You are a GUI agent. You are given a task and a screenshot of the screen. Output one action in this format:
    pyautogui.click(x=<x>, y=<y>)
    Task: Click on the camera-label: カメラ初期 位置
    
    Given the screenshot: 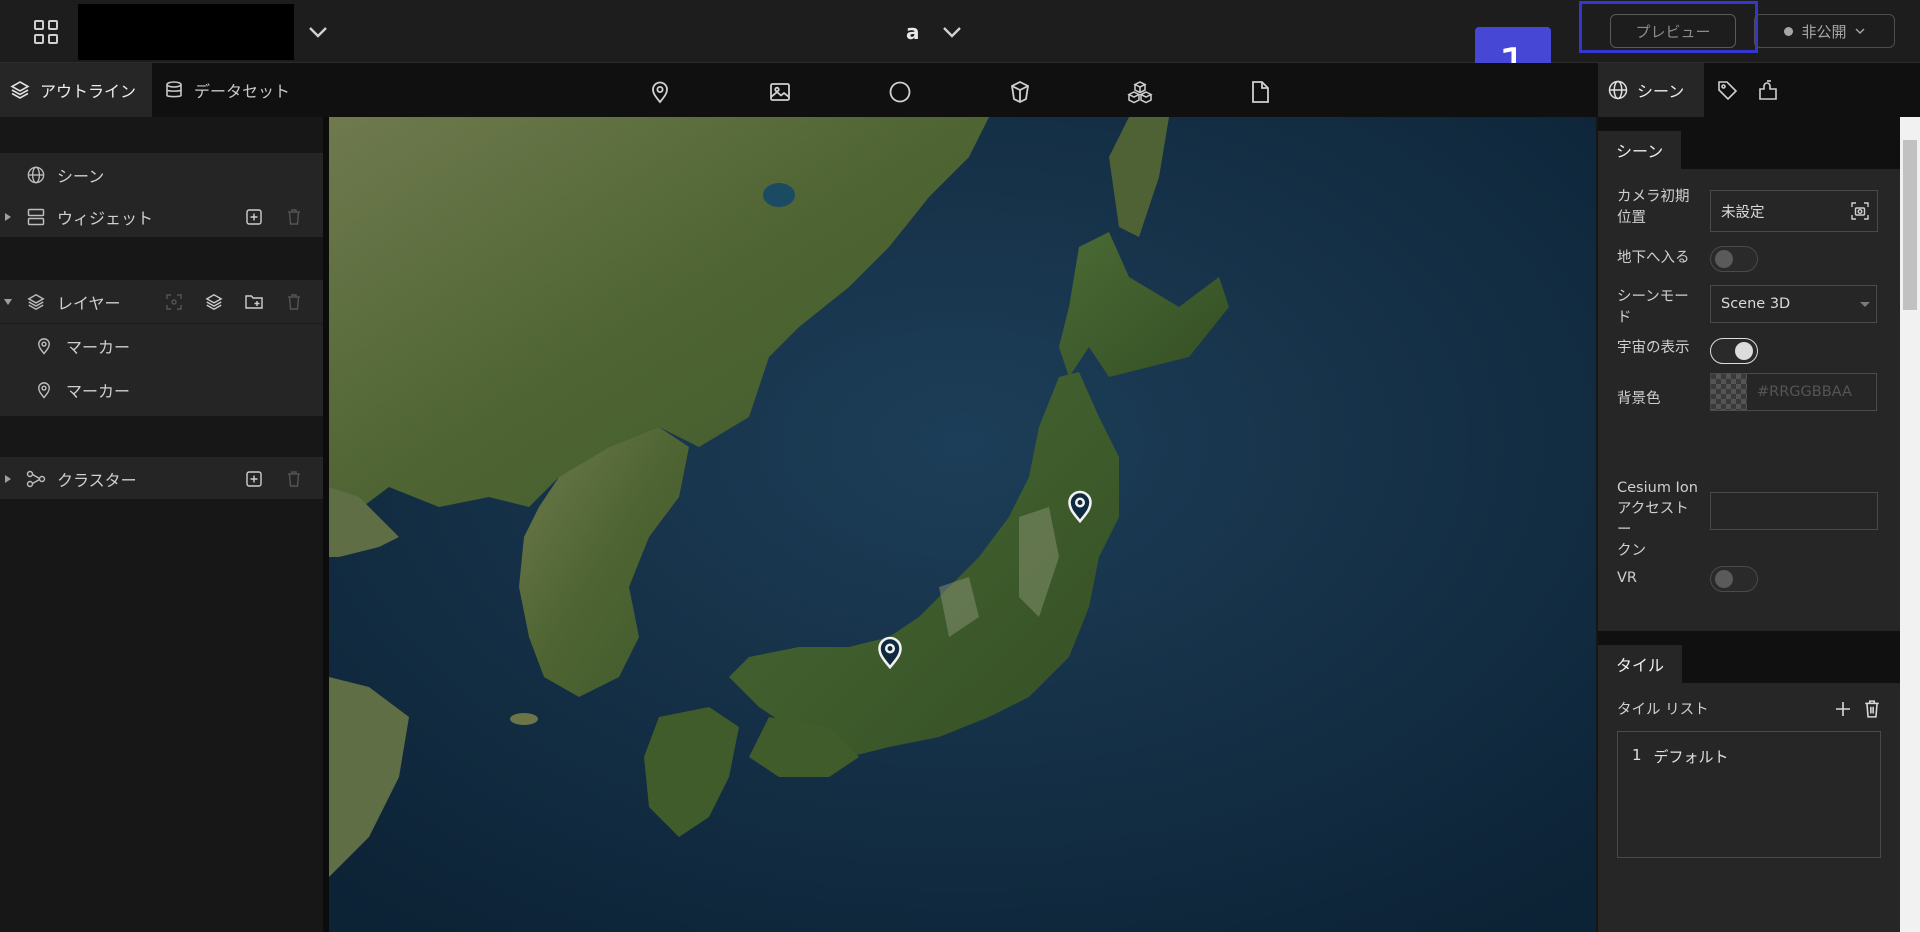 What is the action you would take?
    pyautogui.click(x=1653, y=207)
    